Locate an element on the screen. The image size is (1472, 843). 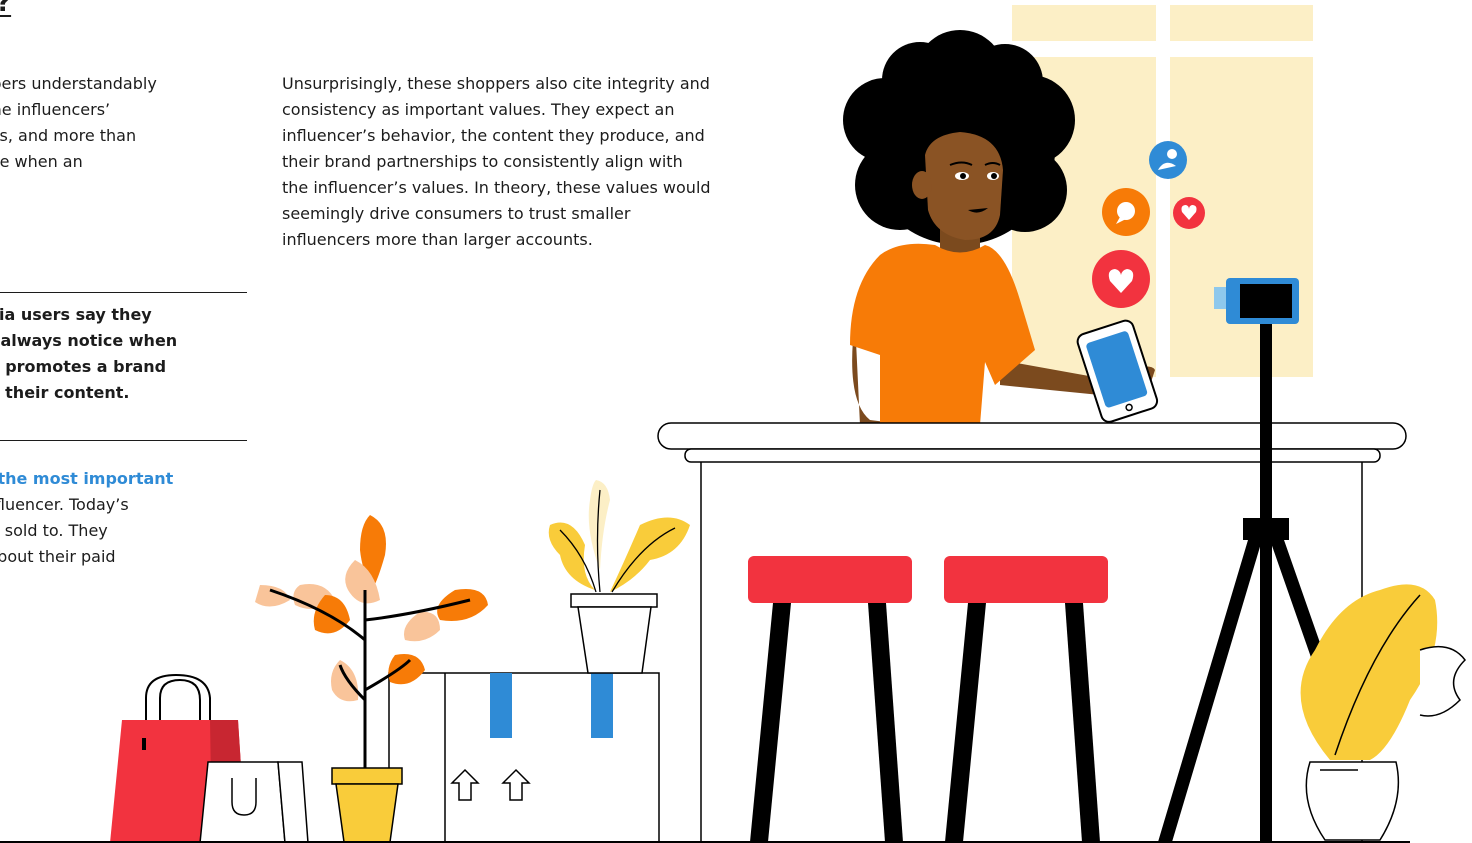
potted-plant-right is located at coordinates (1383, 712).